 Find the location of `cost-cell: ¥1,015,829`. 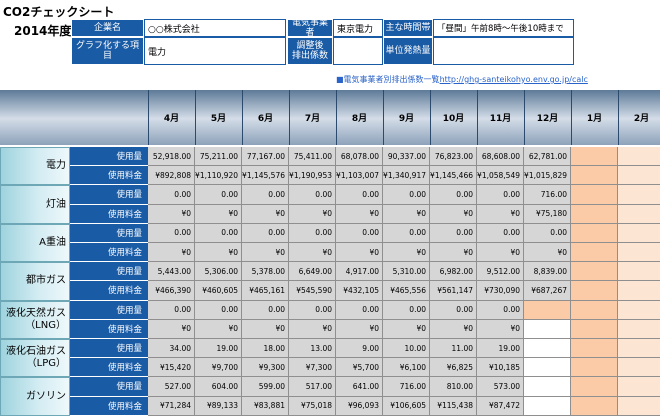

cost-cell: ¥1,015,829 is located at coordinates (547, 176).